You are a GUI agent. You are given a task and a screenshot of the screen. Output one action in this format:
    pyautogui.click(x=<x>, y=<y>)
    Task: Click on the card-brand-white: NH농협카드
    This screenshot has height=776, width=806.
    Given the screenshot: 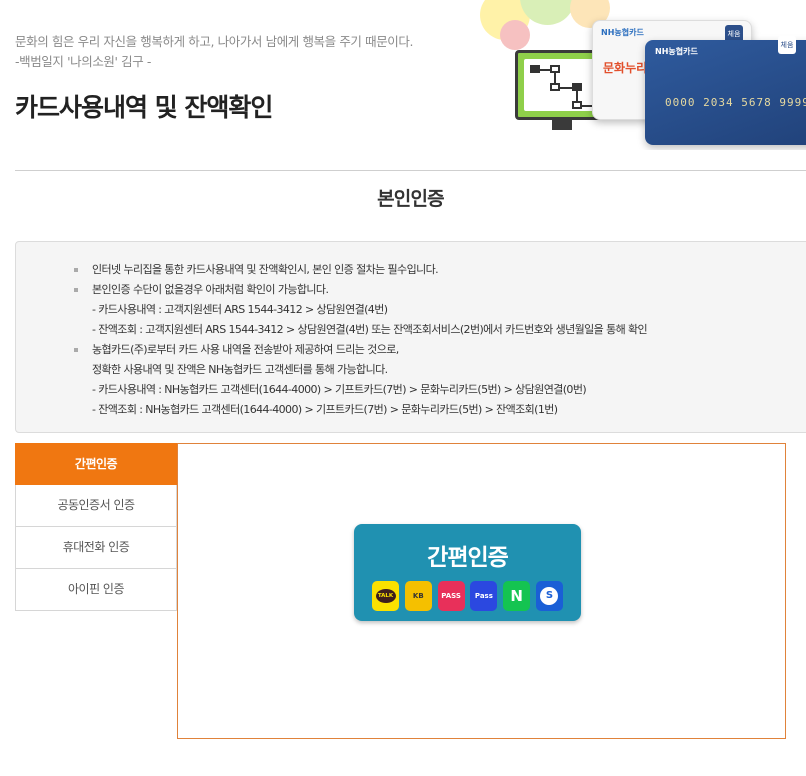 What is the action you would take?
    pyautogui.click(x=622, y=32)
    